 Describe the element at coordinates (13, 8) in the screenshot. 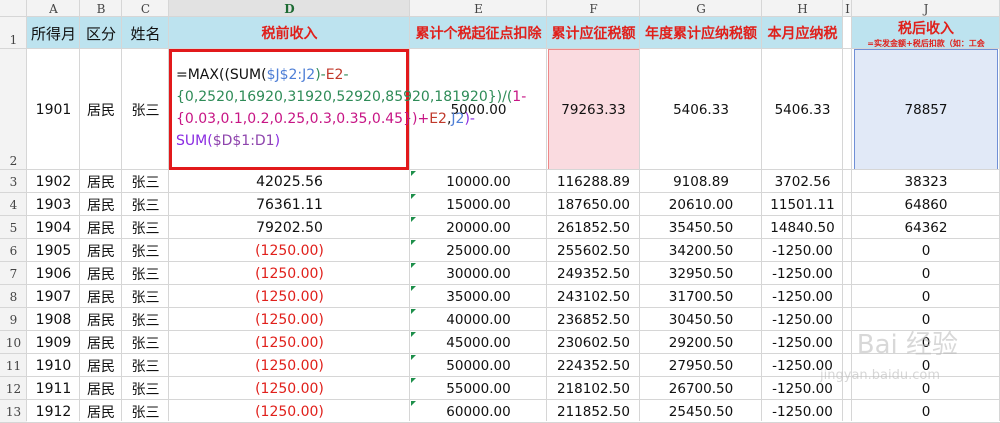

I see `select-all-corner` at that location.